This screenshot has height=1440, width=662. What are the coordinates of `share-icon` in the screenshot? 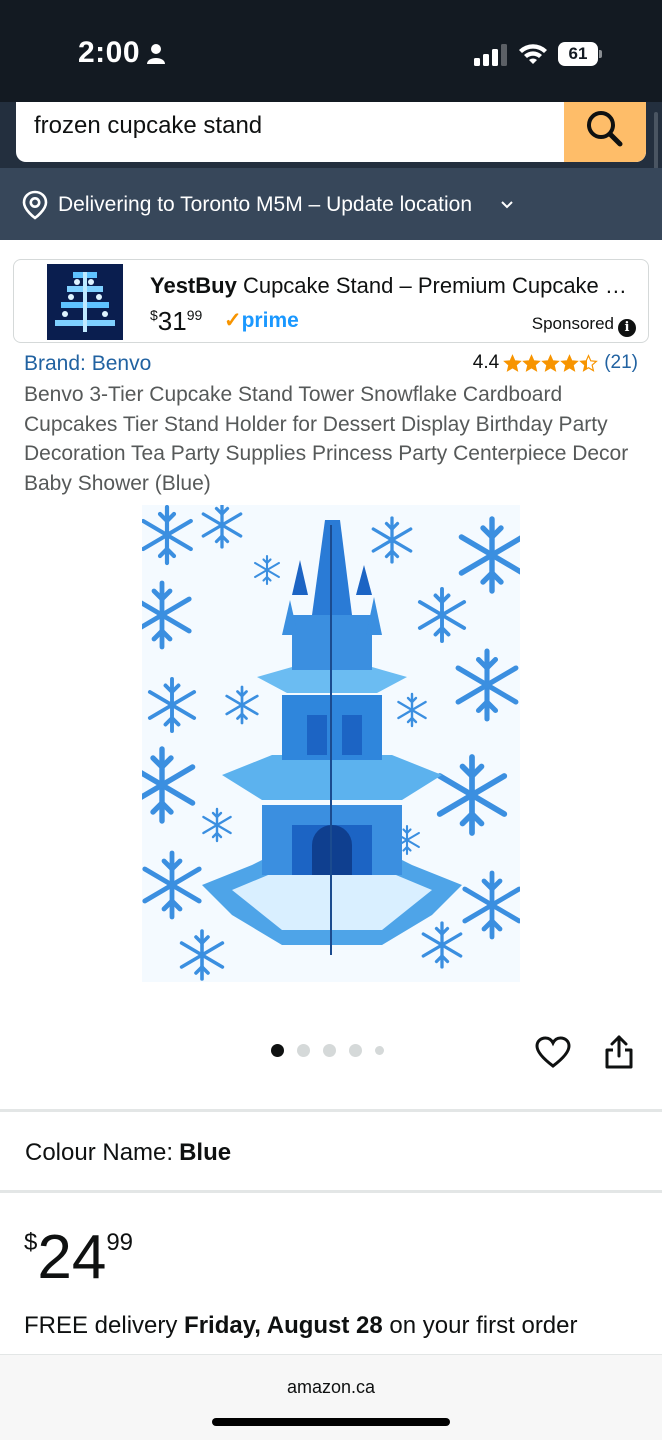 It's located at (619, 1052).